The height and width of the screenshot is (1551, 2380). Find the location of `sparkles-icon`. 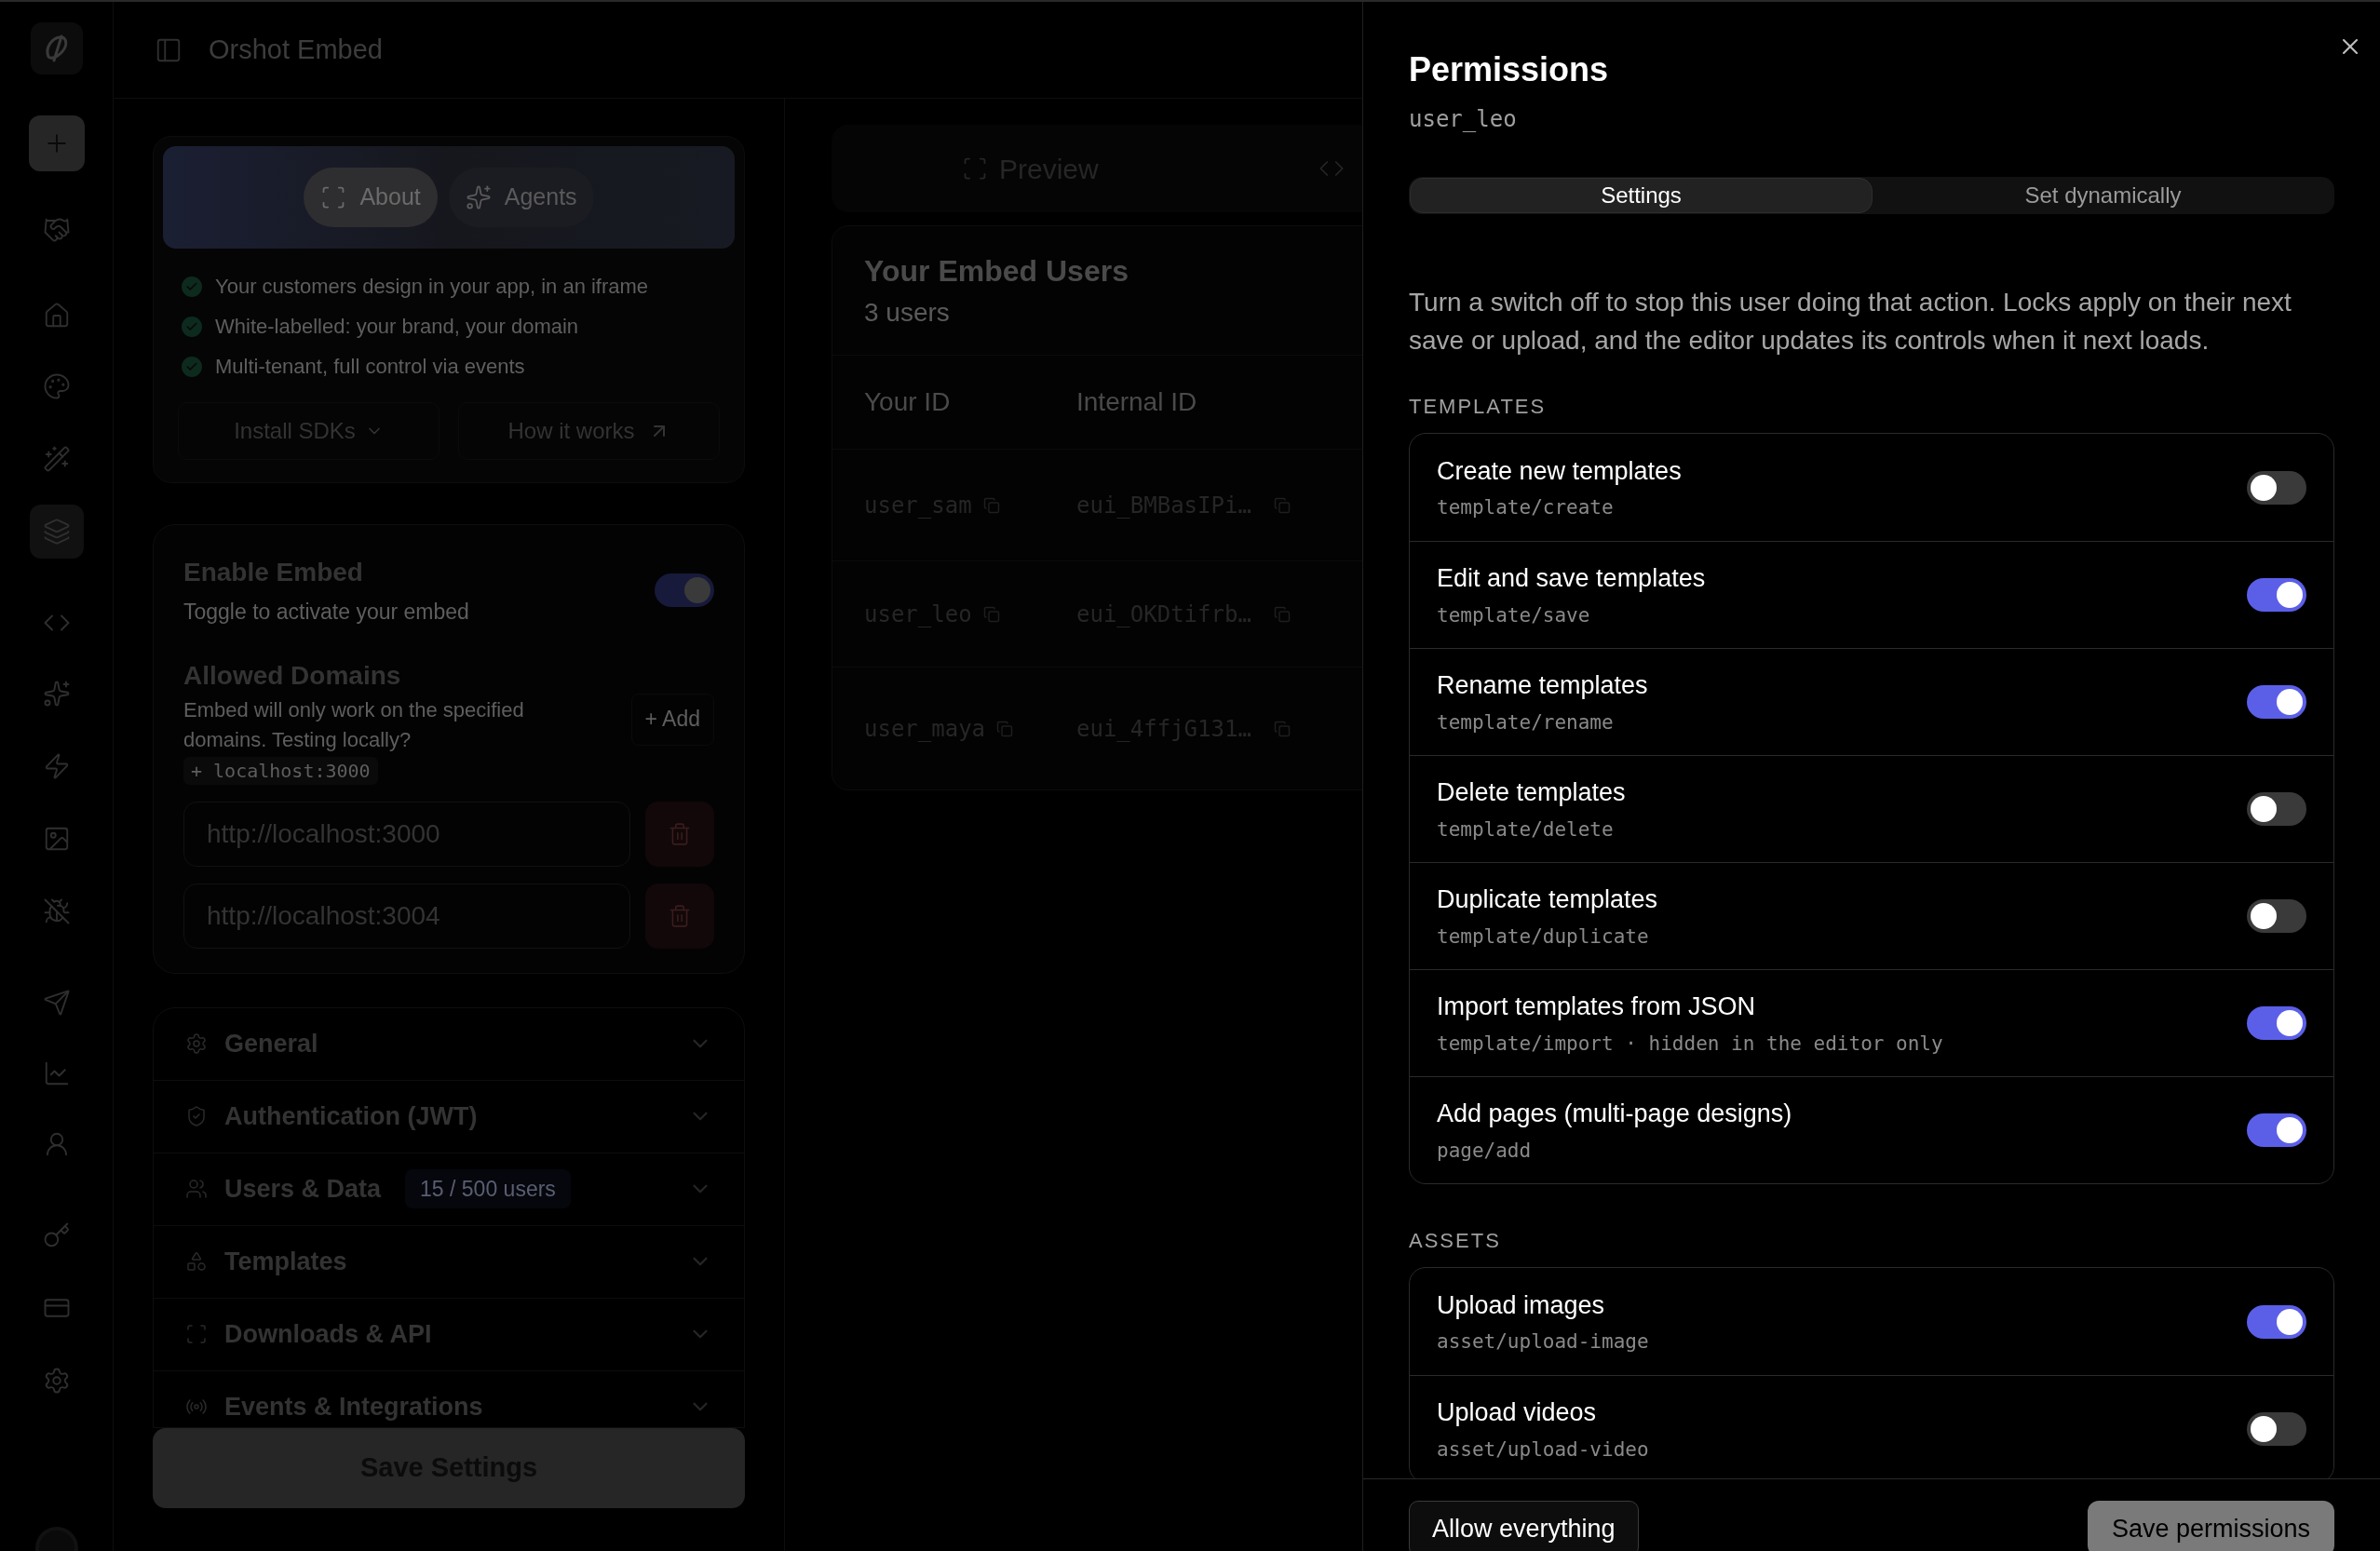

sparkles-icon is located at coordinates (478, 197).